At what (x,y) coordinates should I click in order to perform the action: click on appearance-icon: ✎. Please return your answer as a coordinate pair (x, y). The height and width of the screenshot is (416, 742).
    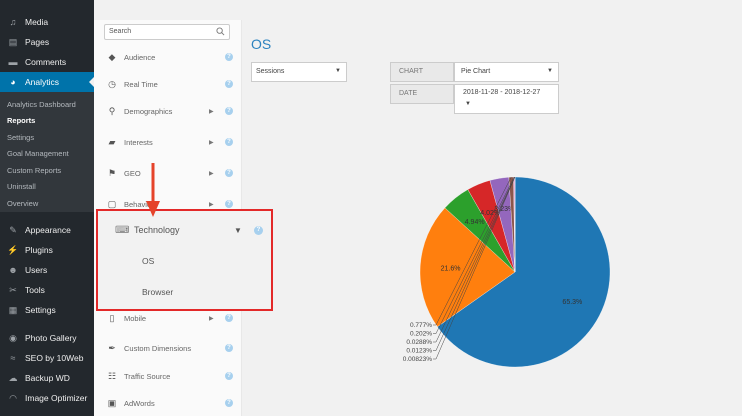
    Looking at the image, I should click on (13, 229).